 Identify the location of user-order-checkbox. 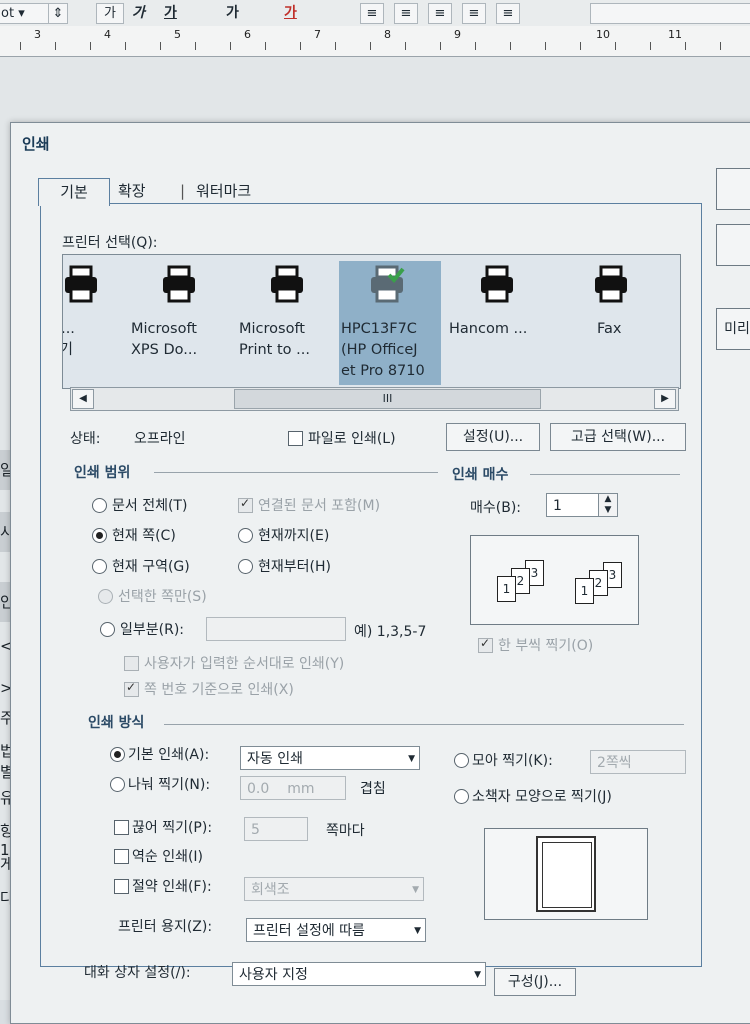
(131, 663).